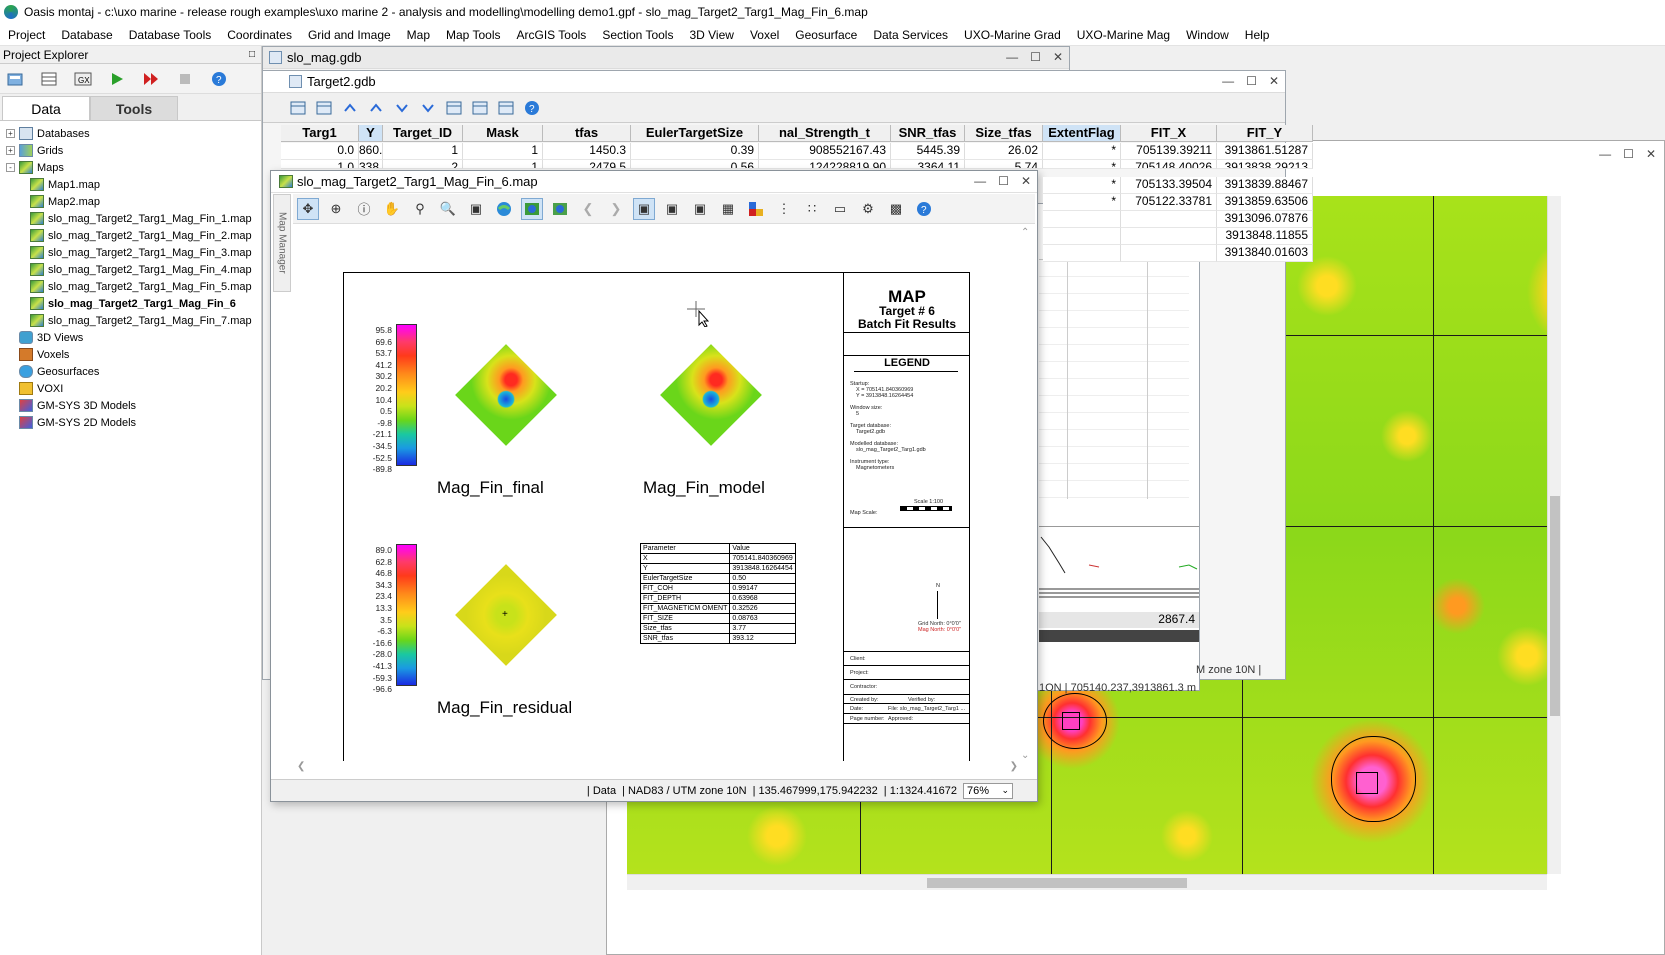  I want to click on column-header: Y, so click(371, 133).